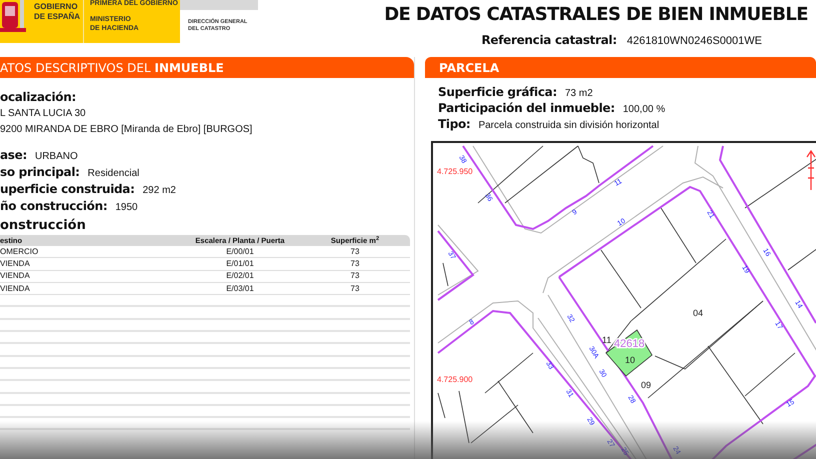  I want to click on field-value: 100,00 %, so click(644, 110).